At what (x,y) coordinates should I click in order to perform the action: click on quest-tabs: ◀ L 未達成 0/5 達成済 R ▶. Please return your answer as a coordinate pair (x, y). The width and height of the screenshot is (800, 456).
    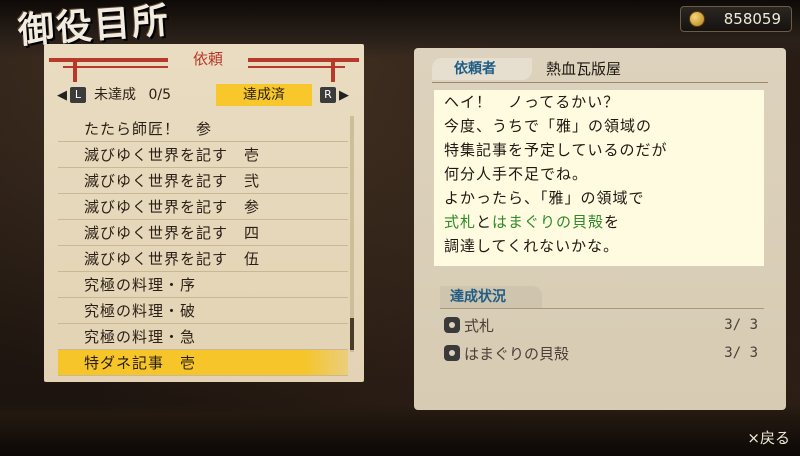
    Looking at the image, I should click on (203, 95).